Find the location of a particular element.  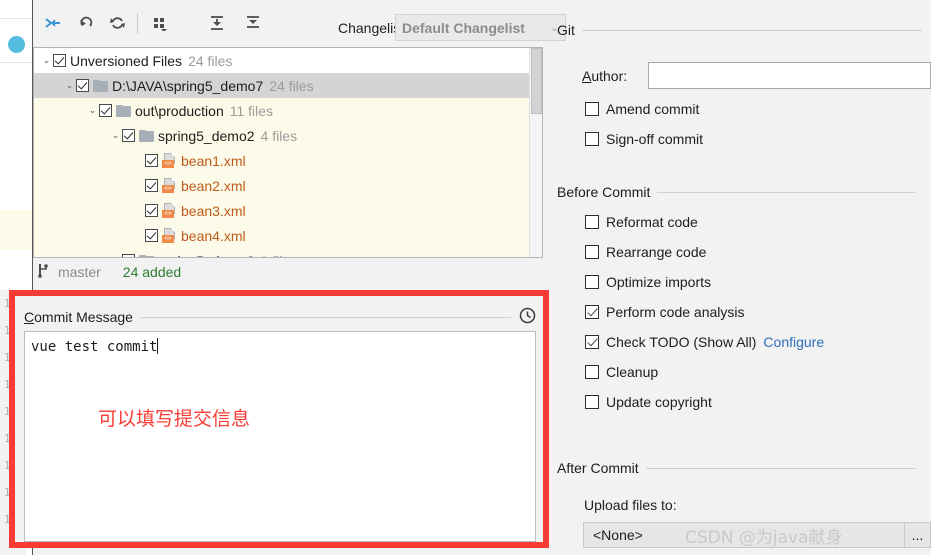

tree-row: <> bean1.xml is located at coordinates (281, 160).